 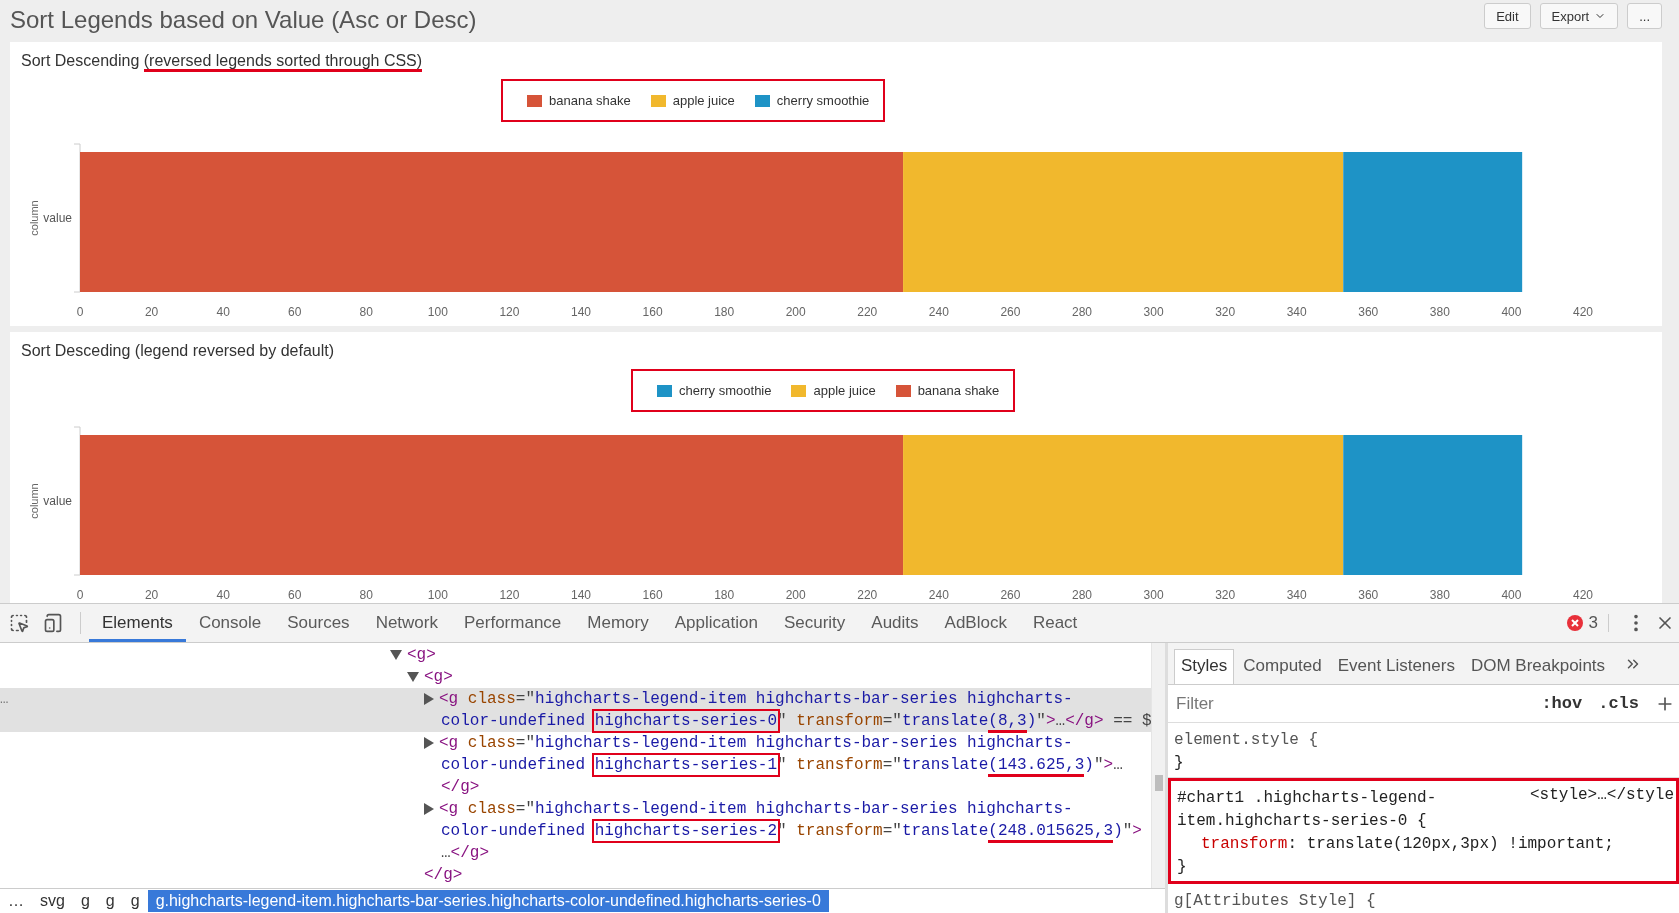 I want to click on devtools-tab: Sources, so click(x=318, y=623).